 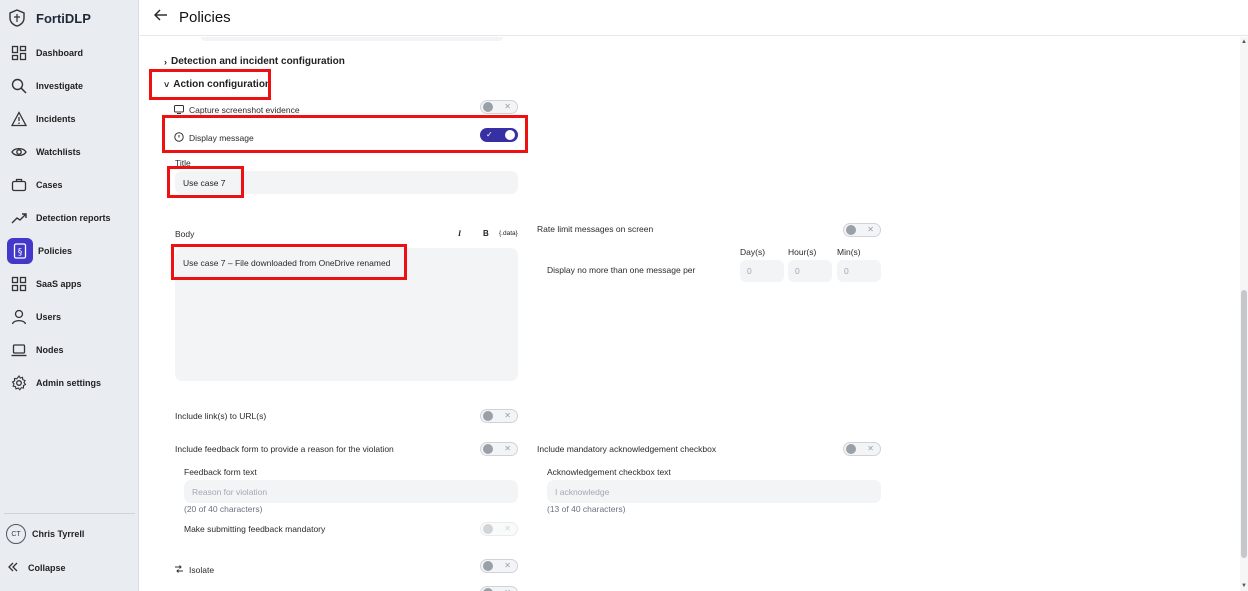 I want to click on shield-logo-icon, so click(x=17, y=18).